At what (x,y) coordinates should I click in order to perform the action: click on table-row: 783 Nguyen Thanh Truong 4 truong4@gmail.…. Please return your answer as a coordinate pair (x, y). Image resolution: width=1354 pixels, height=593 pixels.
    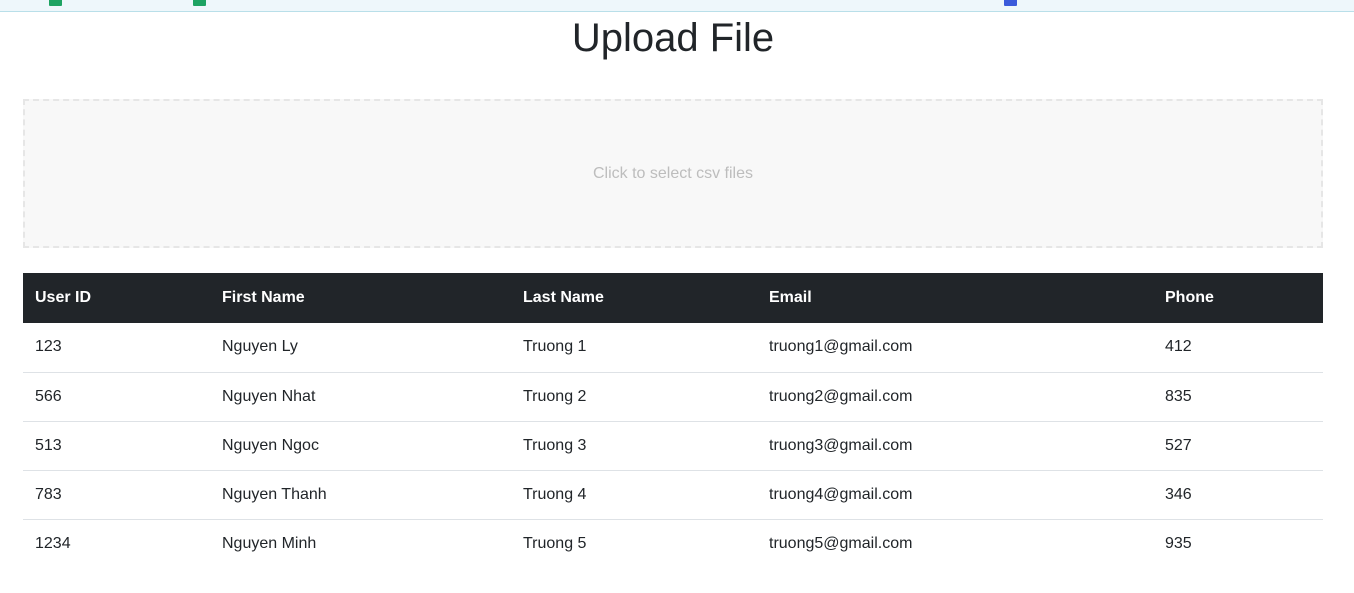
    Looking at the image, I should click on (673, 495).